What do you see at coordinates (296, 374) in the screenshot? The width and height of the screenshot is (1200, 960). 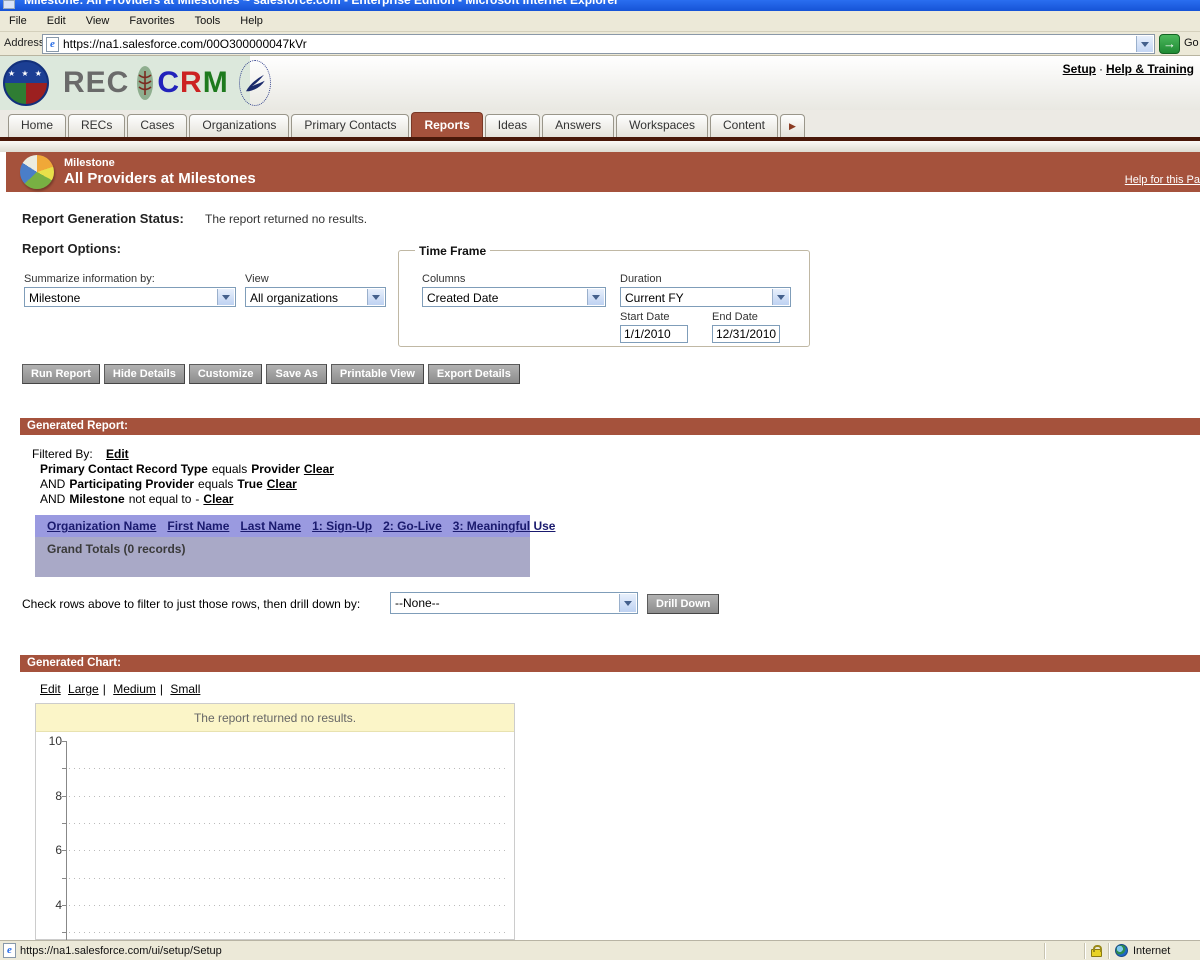 I see `save-as-button: Save As` at bounding box center [296, 374].